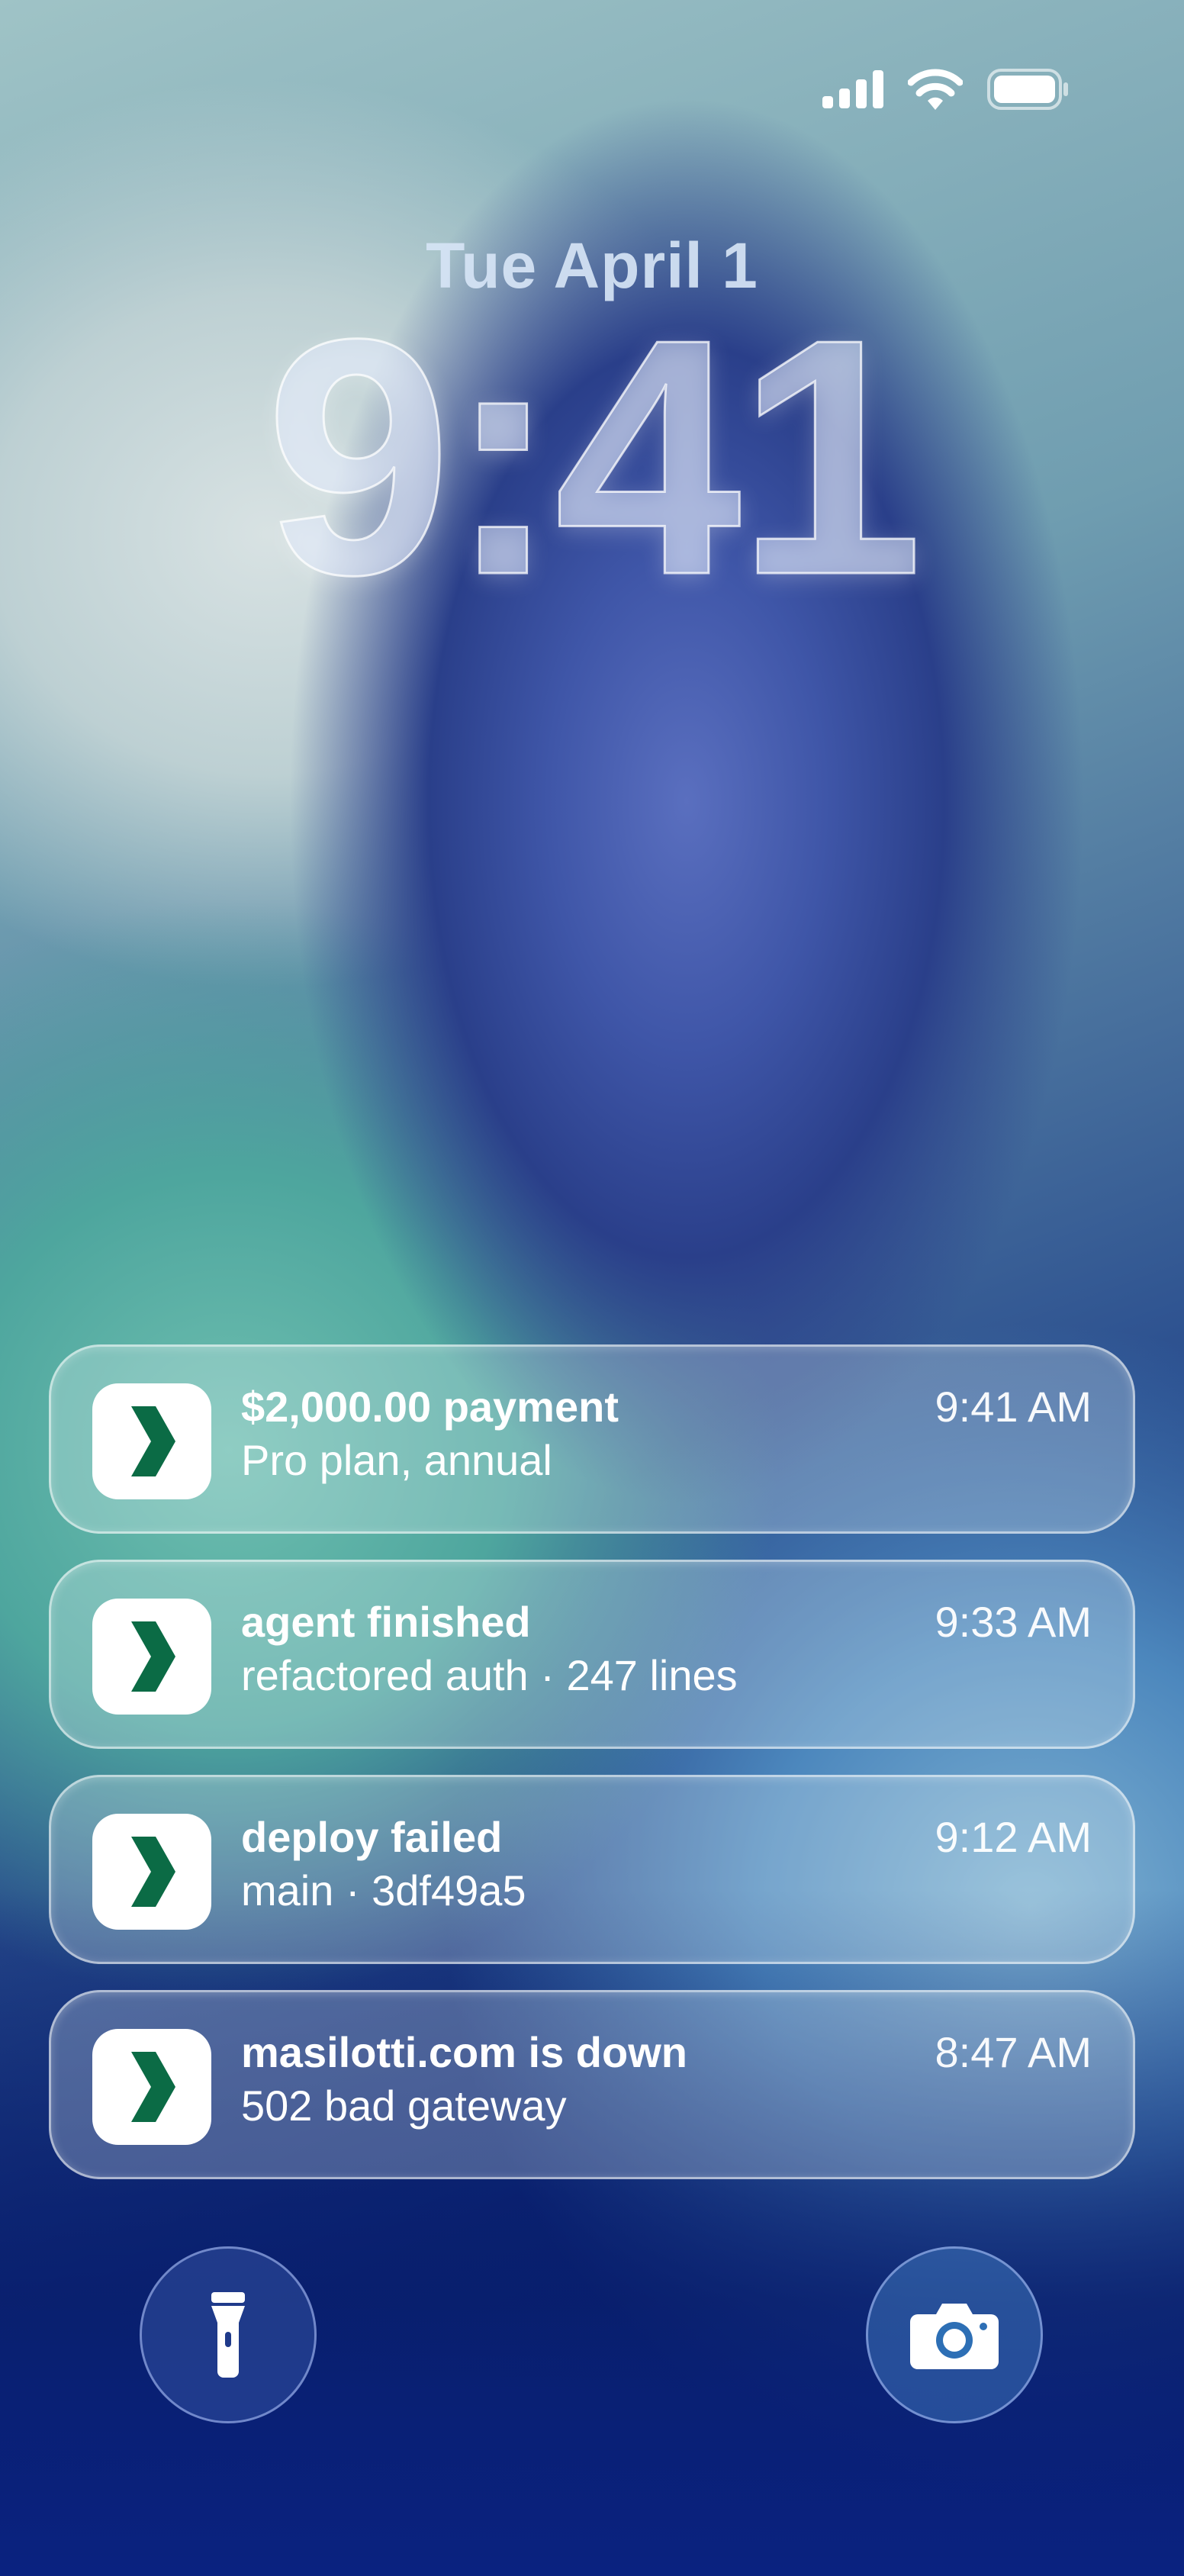 Image resolution: width=1184 pixels, height=2576 pixels. What do you see at coordinates (383, 1890) in the screenshot?
I see `notification-body: main · 3df49a5` at bounding box center [383, 1890].